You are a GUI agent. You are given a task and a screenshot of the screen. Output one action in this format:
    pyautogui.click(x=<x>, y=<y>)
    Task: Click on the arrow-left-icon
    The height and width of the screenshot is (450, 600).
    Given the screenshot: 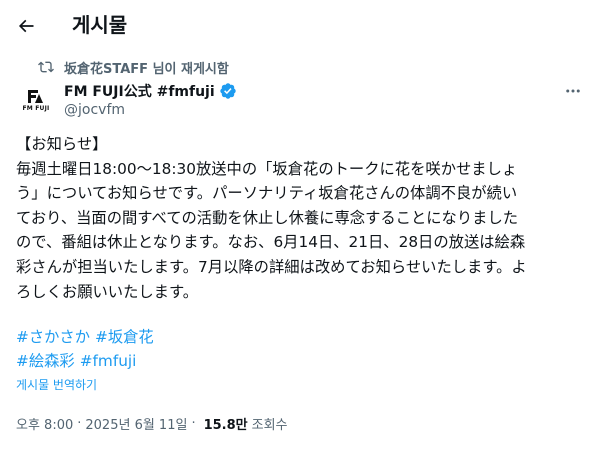 What is the action you would take?
    pyautogui.click(x=26, y=26)
    